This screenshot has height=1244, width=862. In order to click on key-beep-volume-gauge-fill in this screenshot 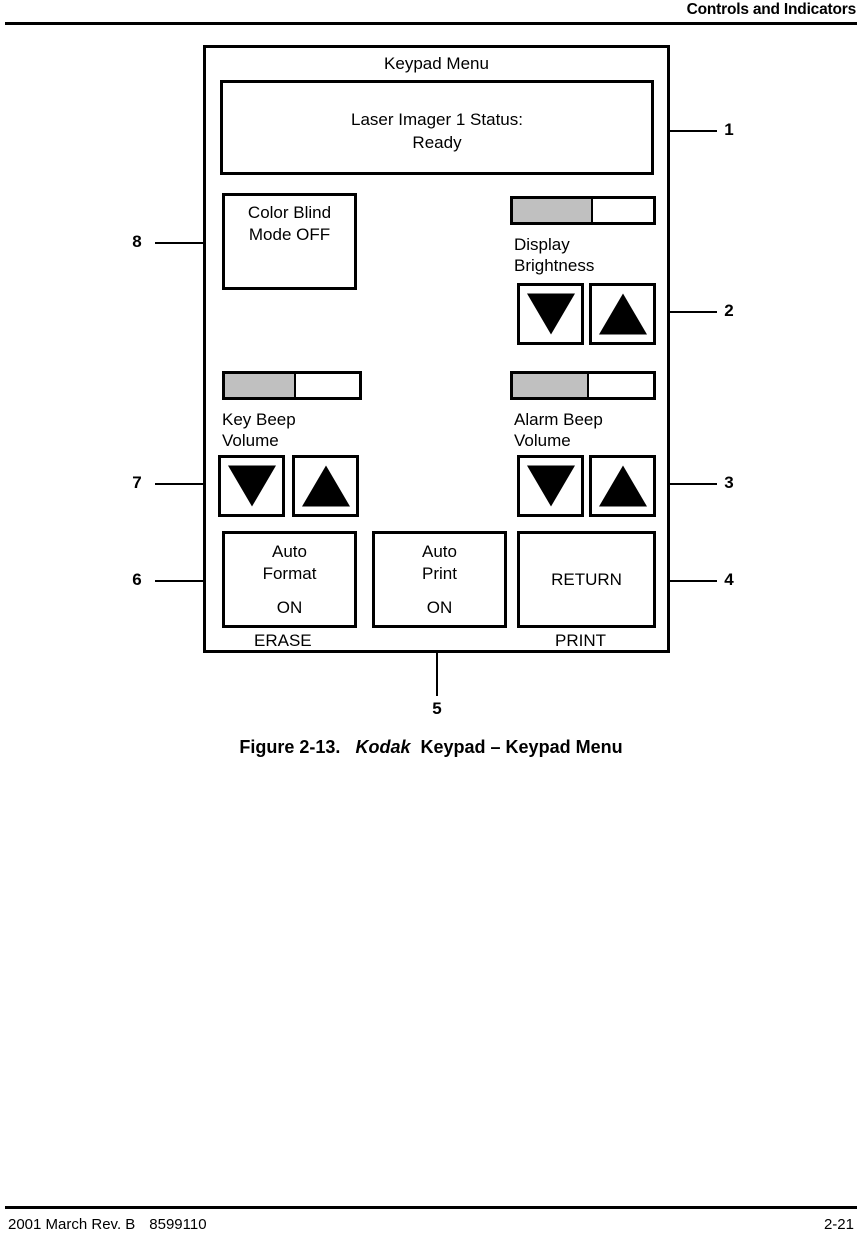, I will do `click(261, 385)`.